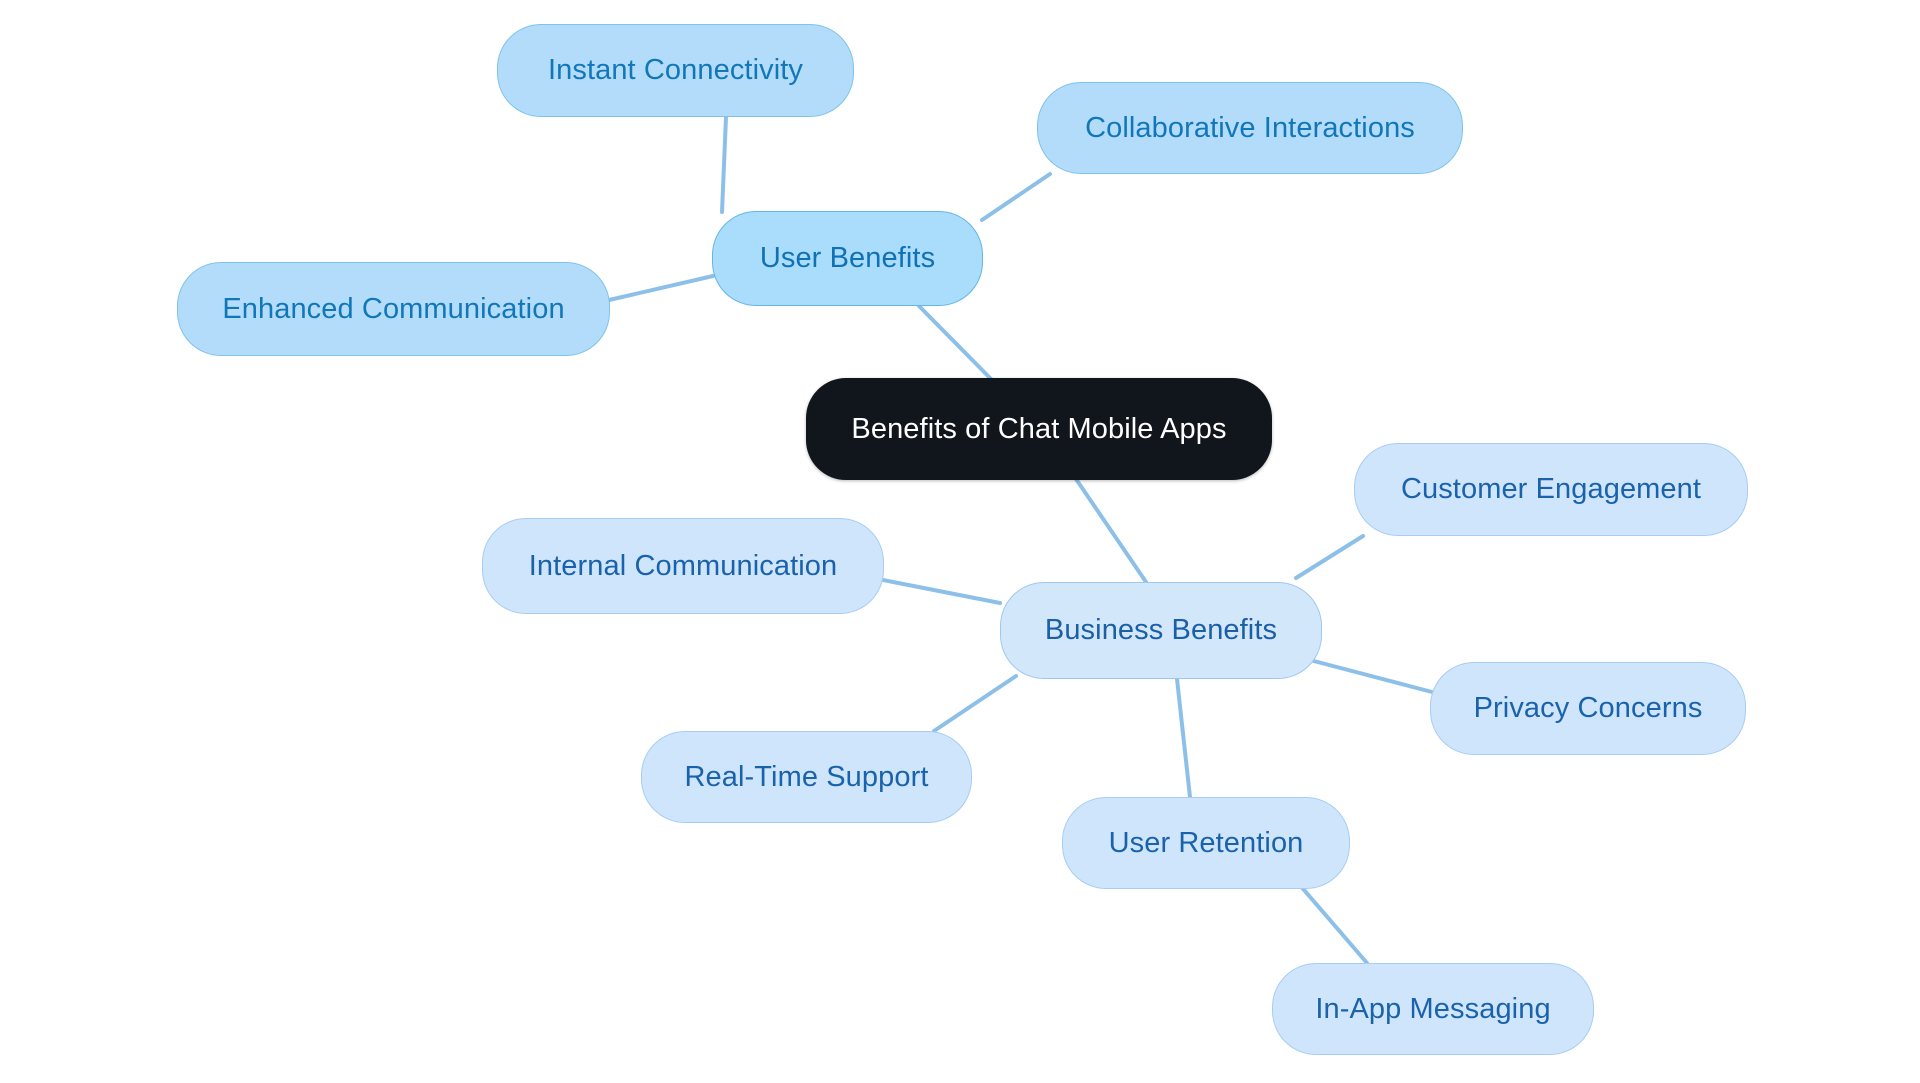 This screenshot has width=1920, height=1083. Describe the element at coordinates (661, 288) in the screenshot. I see `edge-user_benefits-to-enhanced_communication` at that location.